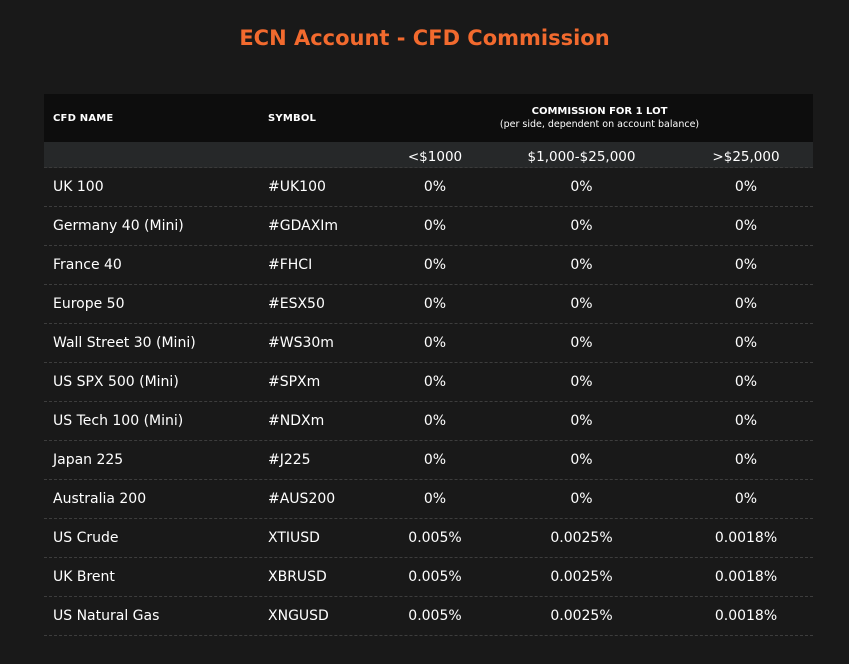 Image resolution: width=849 pixels, height=664 pixels. I want to click on cell-symbol: XTIUSD, so click(294, 538).